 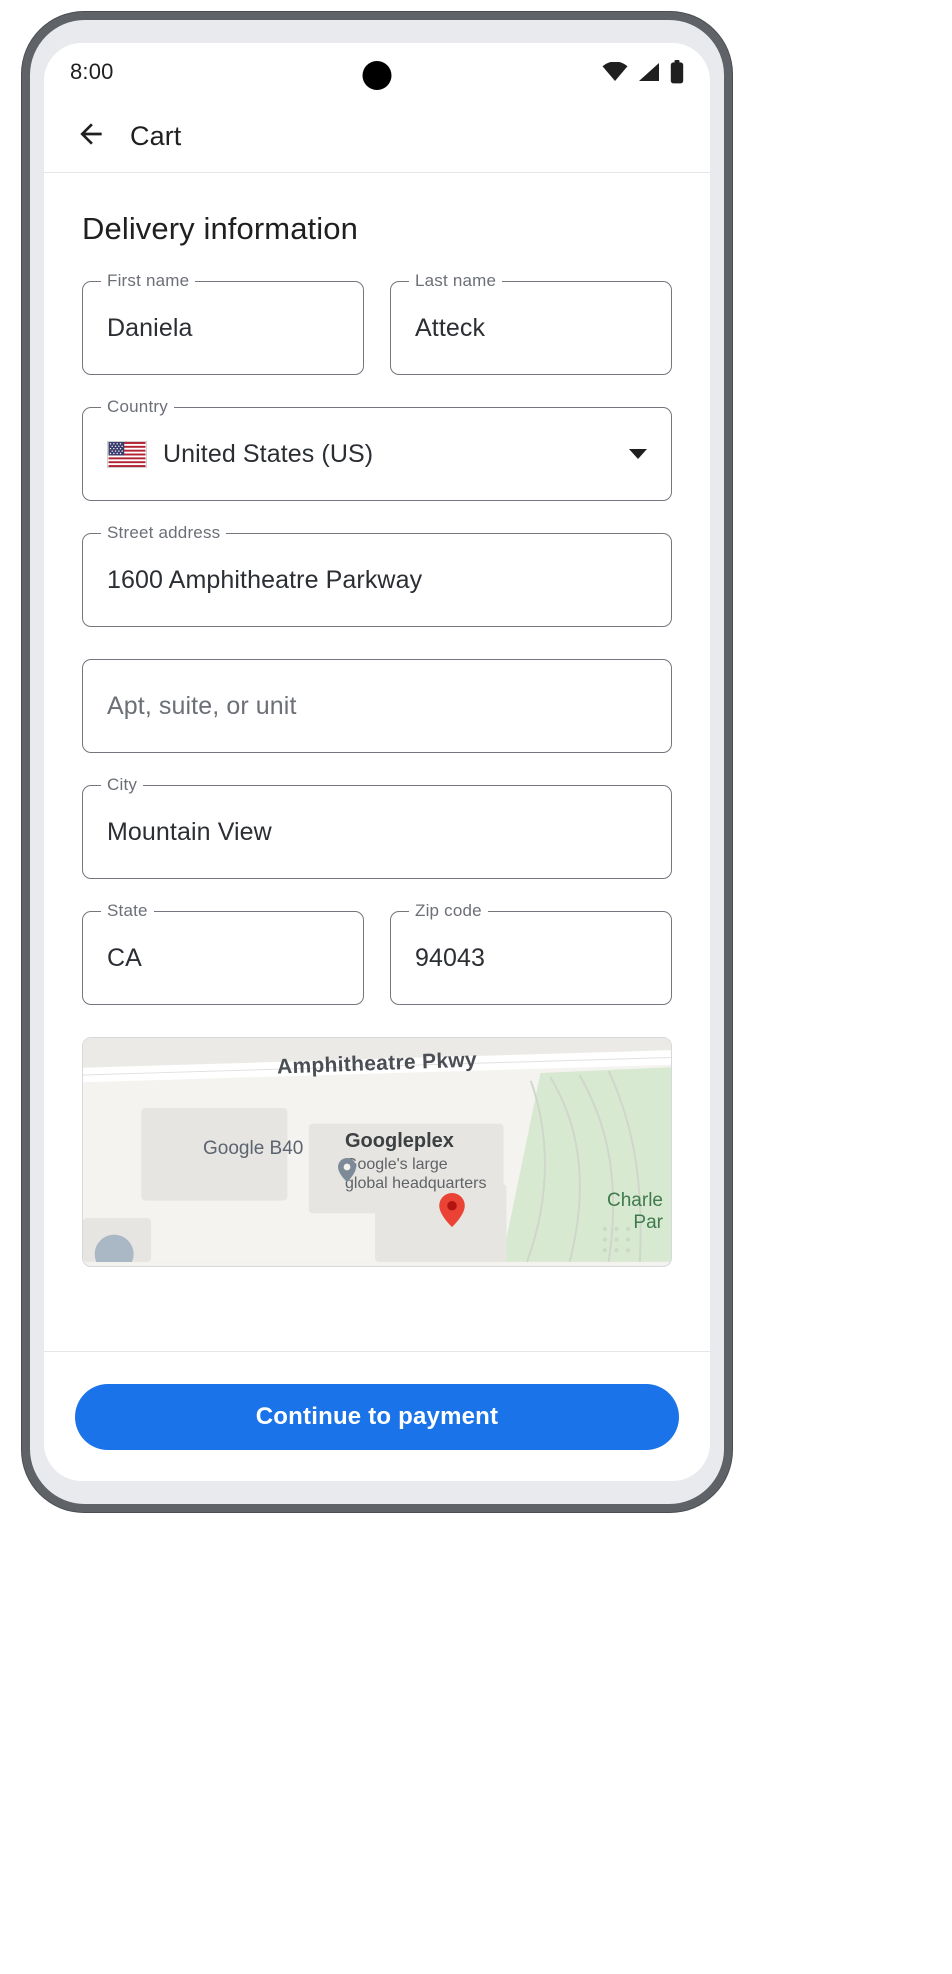 I want to click on status-icon-group, so click(x=643, y=72).